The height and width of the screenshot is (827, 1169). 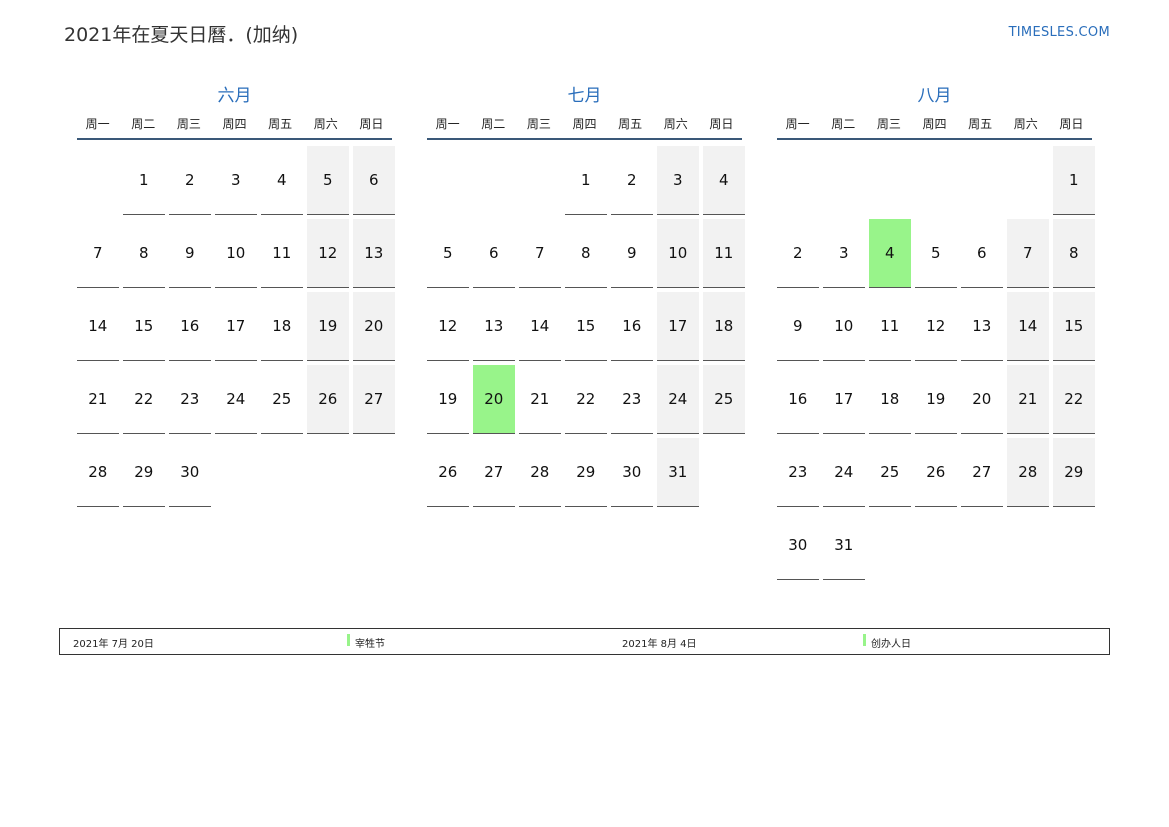 What do you see at coordinates (936, 472) in the screenshot?
I see `day-cell: 26` at bounding box center [936, 472].